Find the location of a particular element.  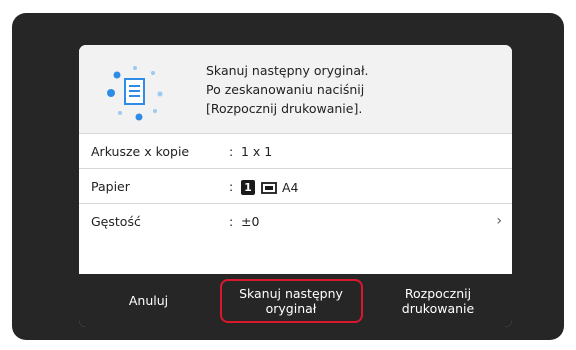

setting-value: 1 x 1 is located at coordinates (257, 151).